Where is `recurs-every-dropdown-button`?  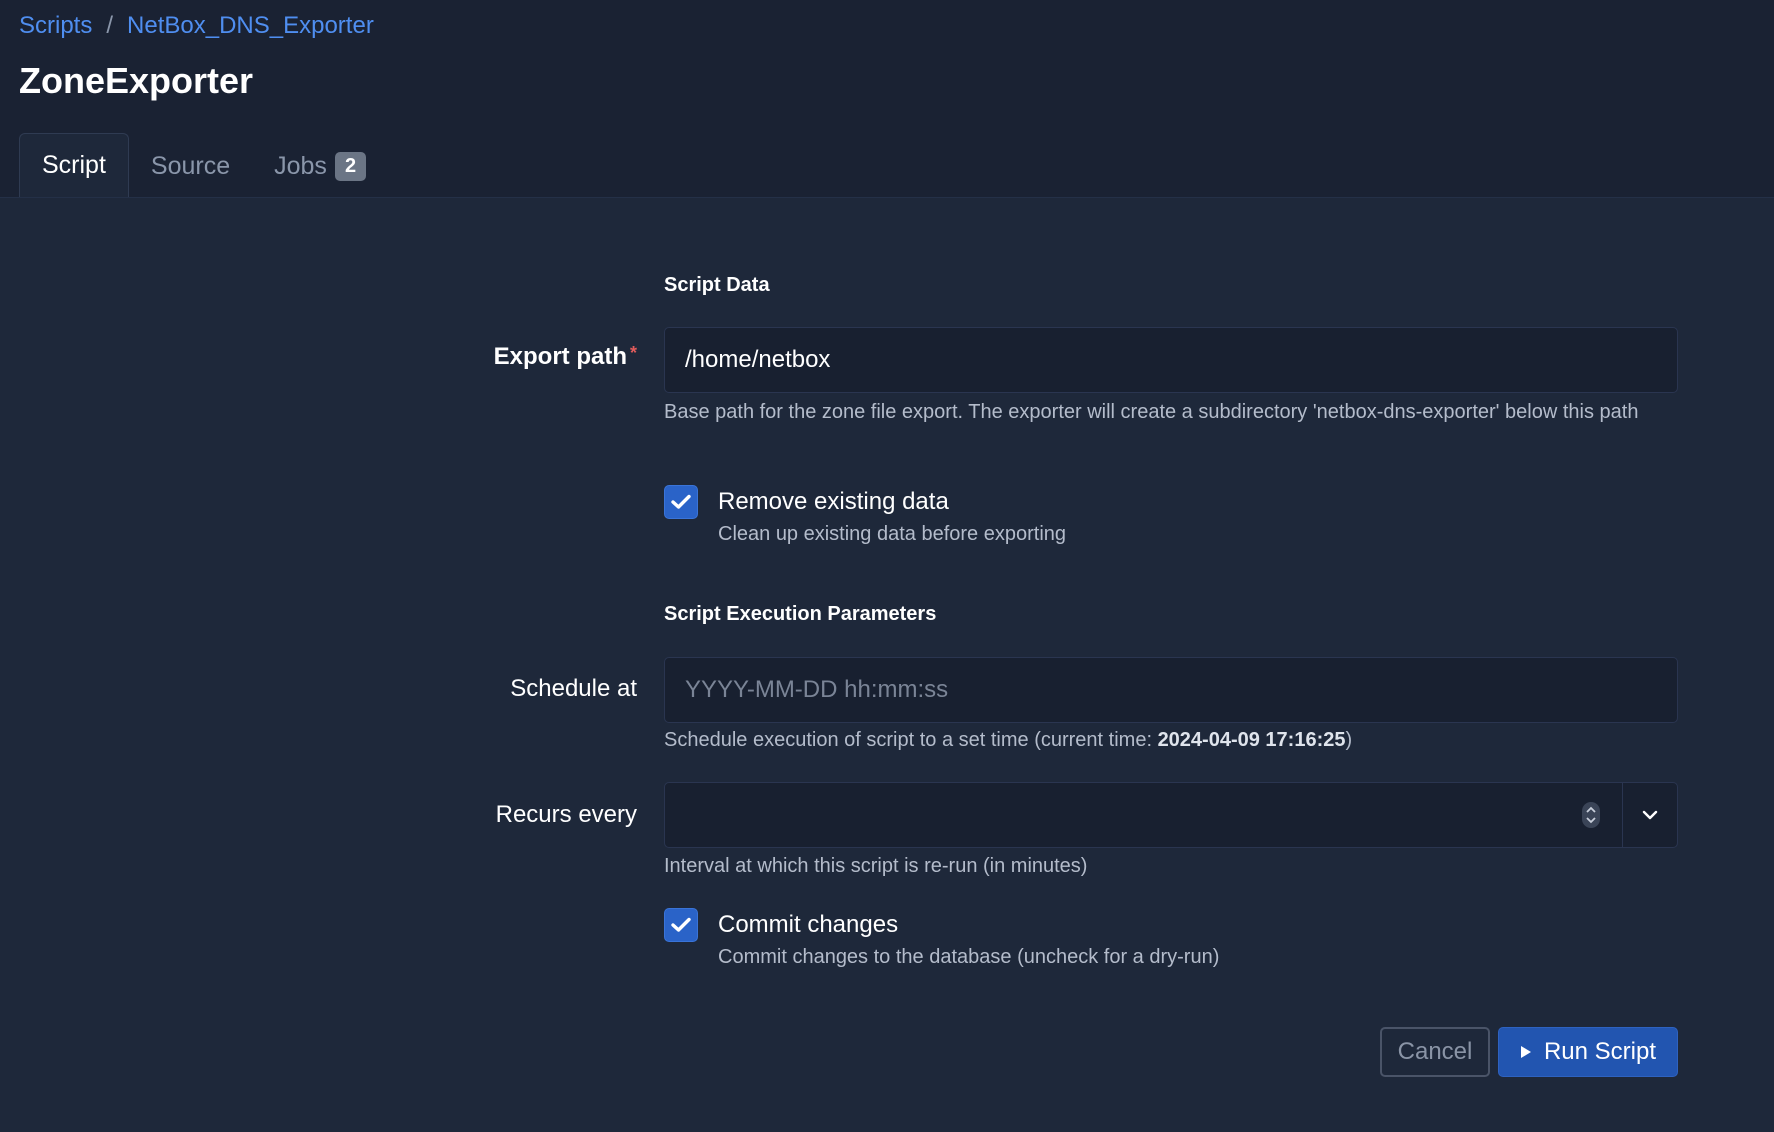
recurs-every-dropdown-button is located at coordinates (1650, 815).